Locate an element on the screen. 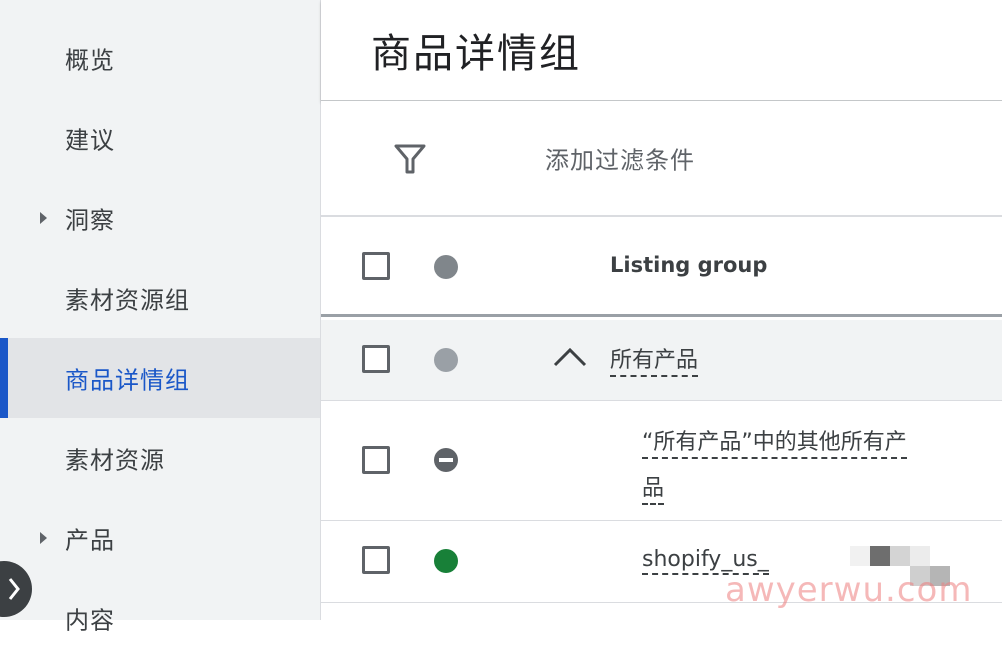  sidebar-item-insights: 洞察 is located at coordinates (160, 218).